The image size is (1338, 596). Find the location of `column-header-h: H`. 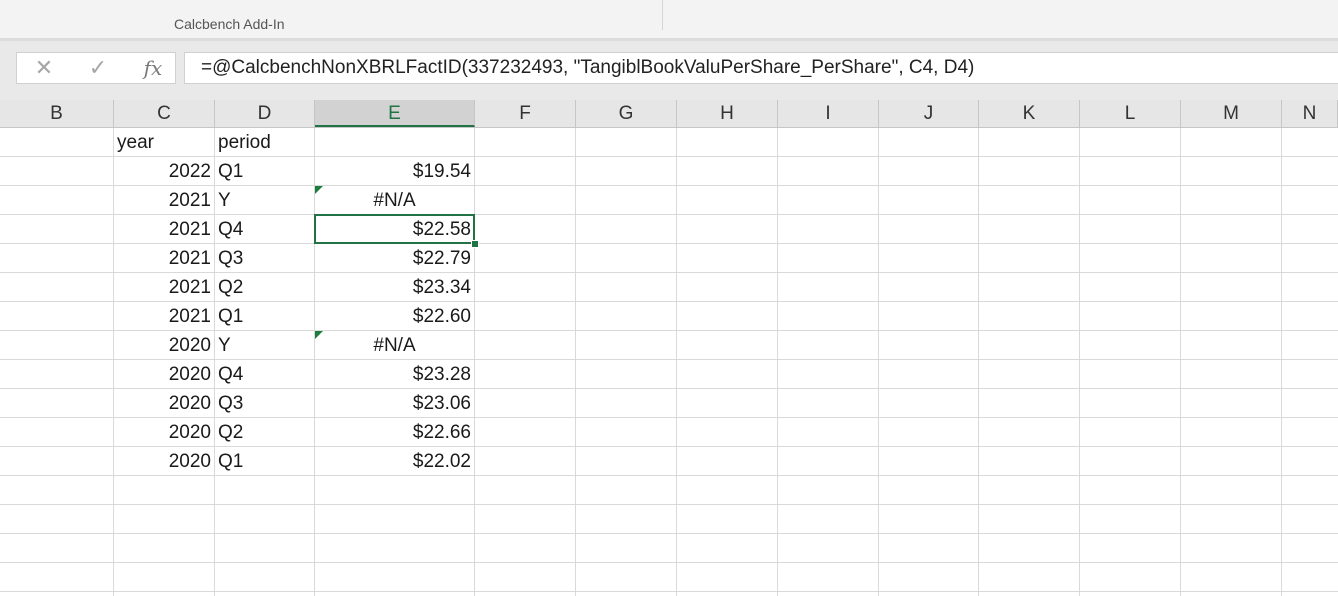

column-header-h: H is located at coordinates (727, 113).